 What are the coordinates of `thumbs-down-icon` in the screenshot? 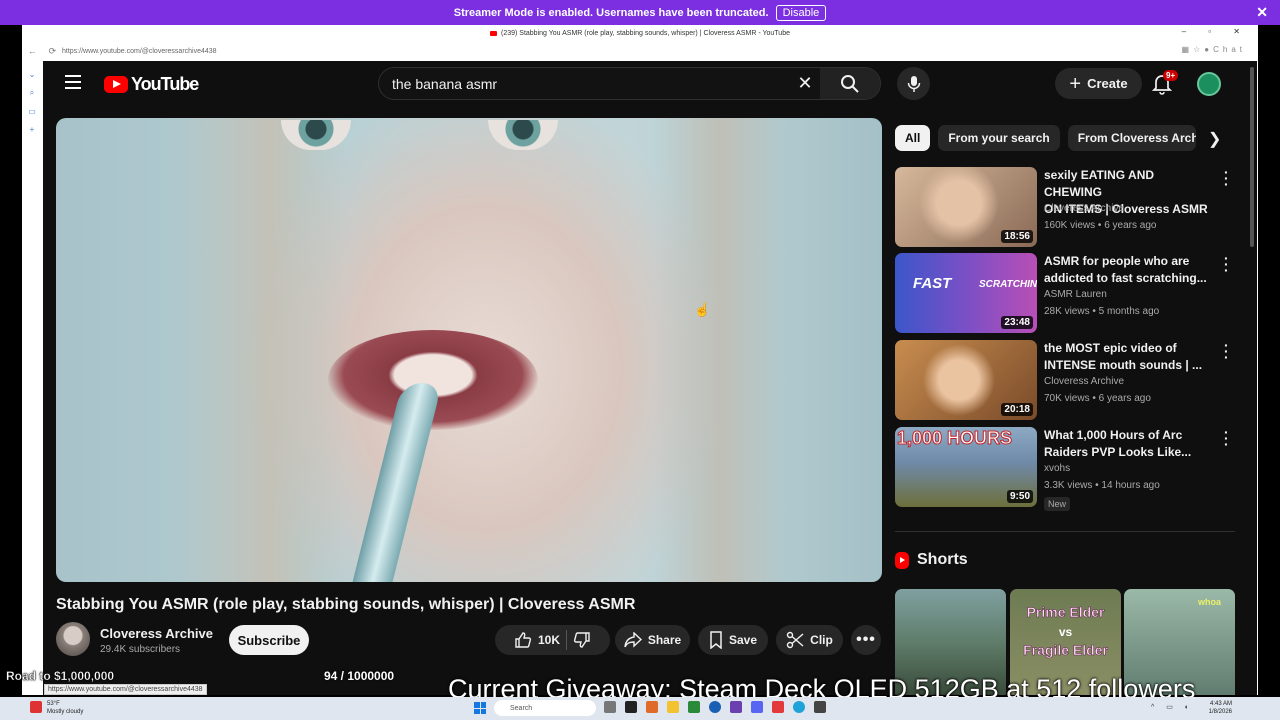 It's located at (581, 640).